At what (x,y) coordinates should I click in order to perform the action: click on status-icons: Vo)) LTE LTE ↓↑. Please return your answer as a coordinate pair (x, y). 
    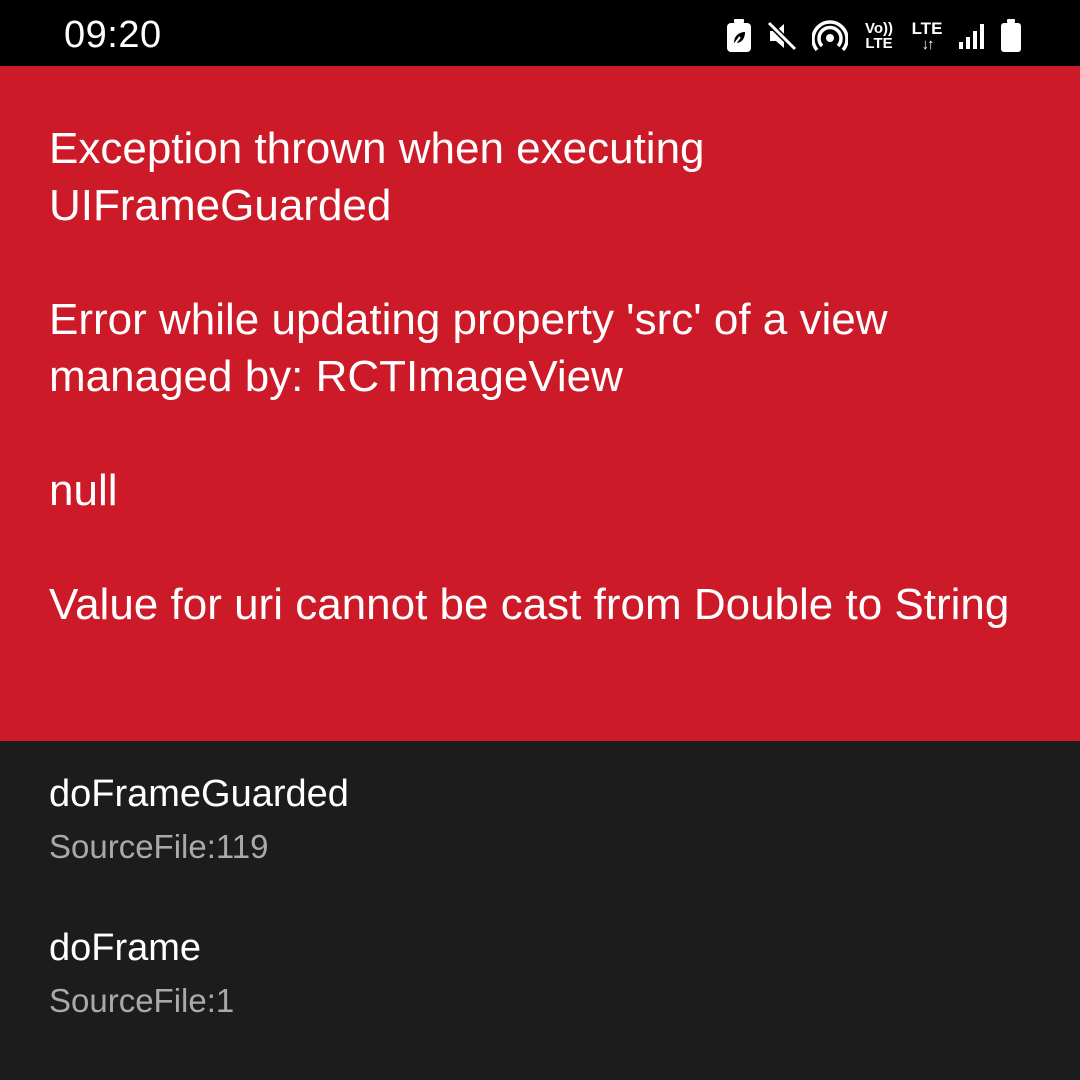
    Looking at the image, I should click on (874, 36).